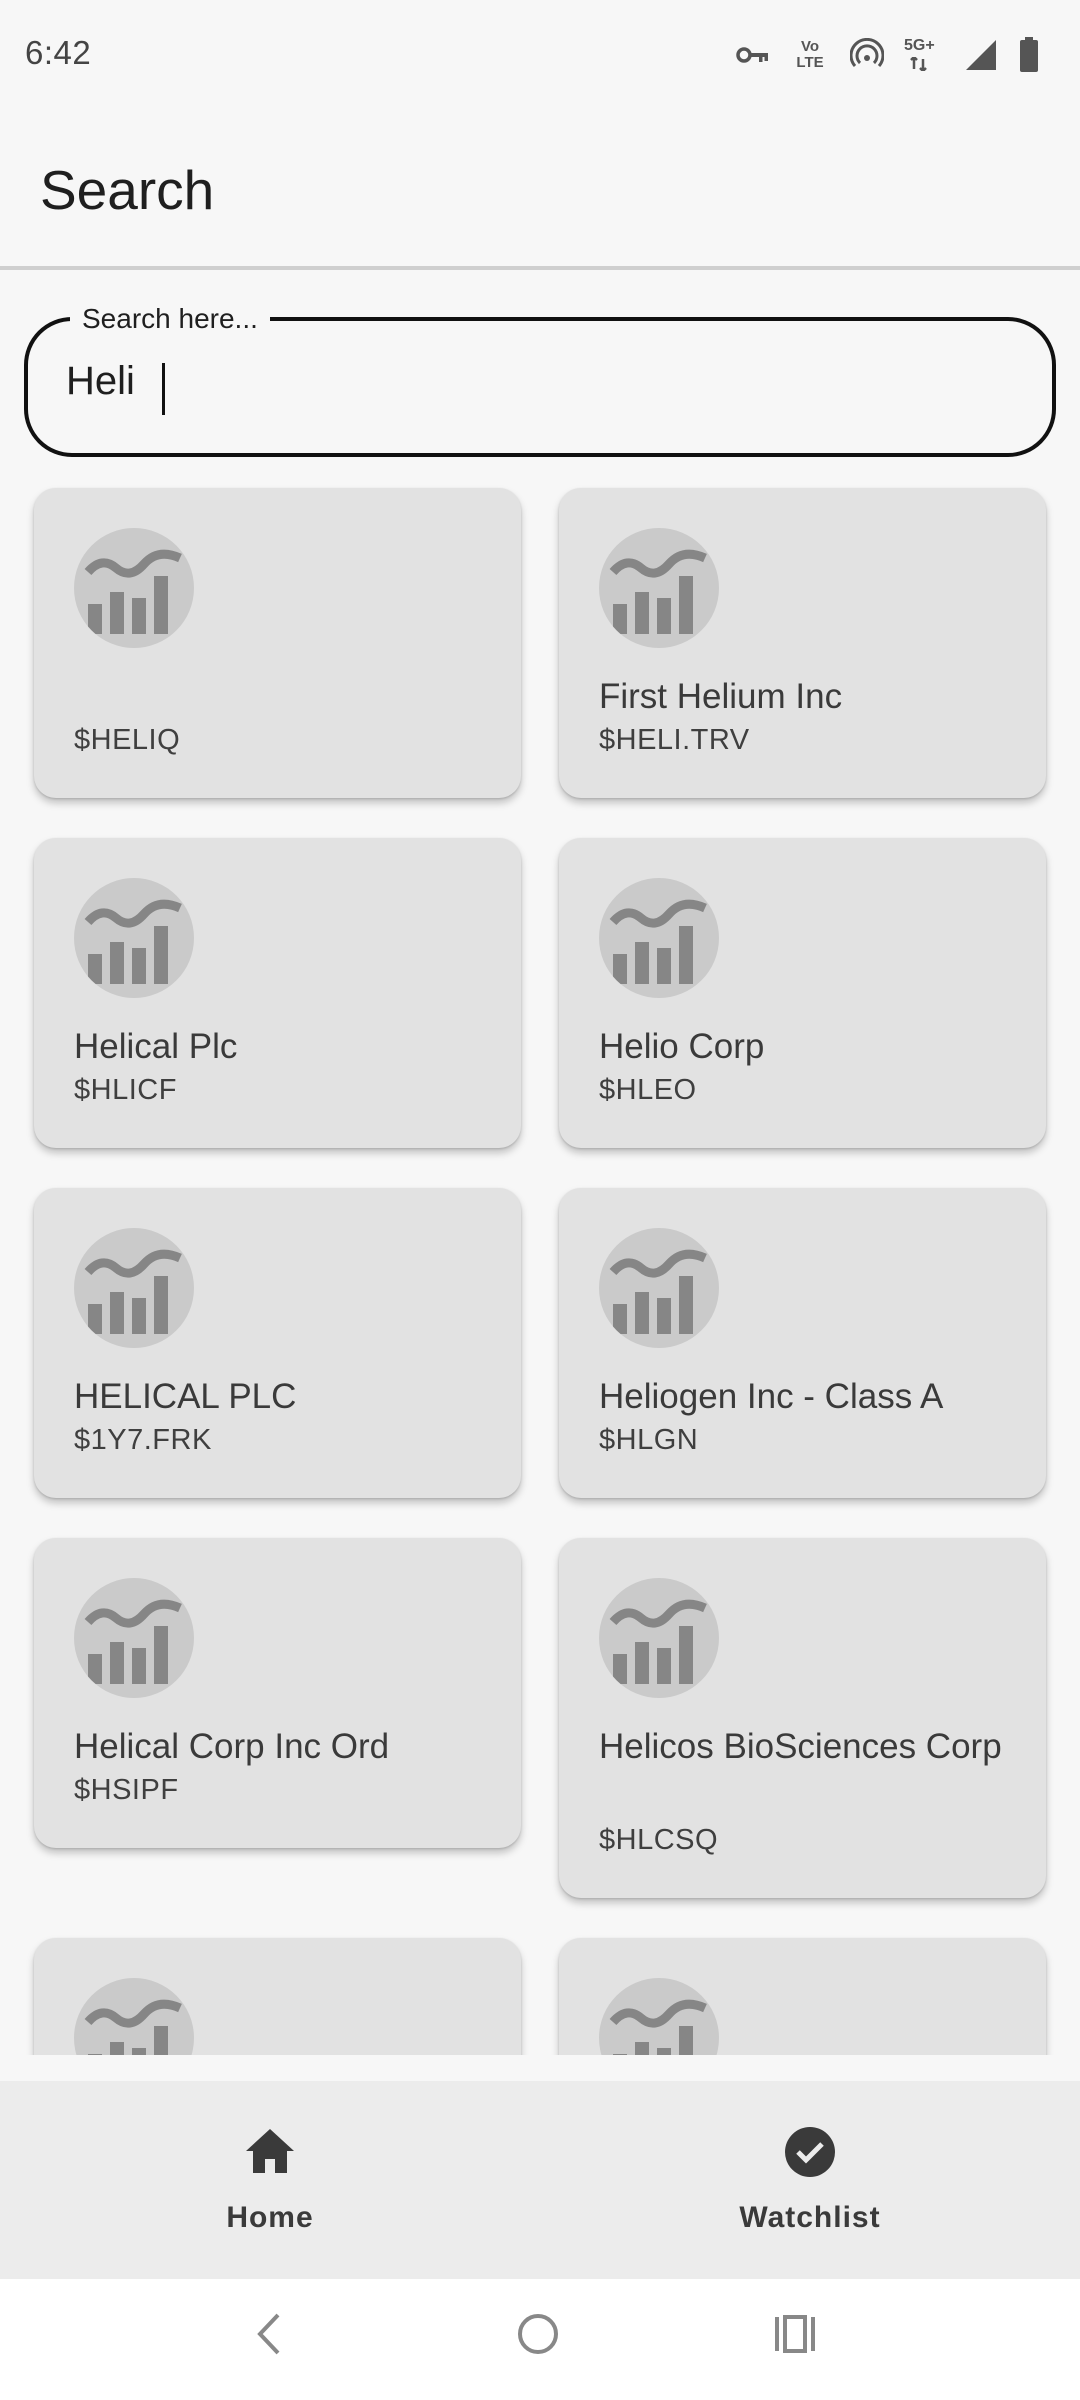 The width and height of the screenshot is (1080, 2400). Describe the element at coordinates (277, 1693) in the screenshot. I see `result-card: Helical Corp Inc Ord $HSIPF` at that location.